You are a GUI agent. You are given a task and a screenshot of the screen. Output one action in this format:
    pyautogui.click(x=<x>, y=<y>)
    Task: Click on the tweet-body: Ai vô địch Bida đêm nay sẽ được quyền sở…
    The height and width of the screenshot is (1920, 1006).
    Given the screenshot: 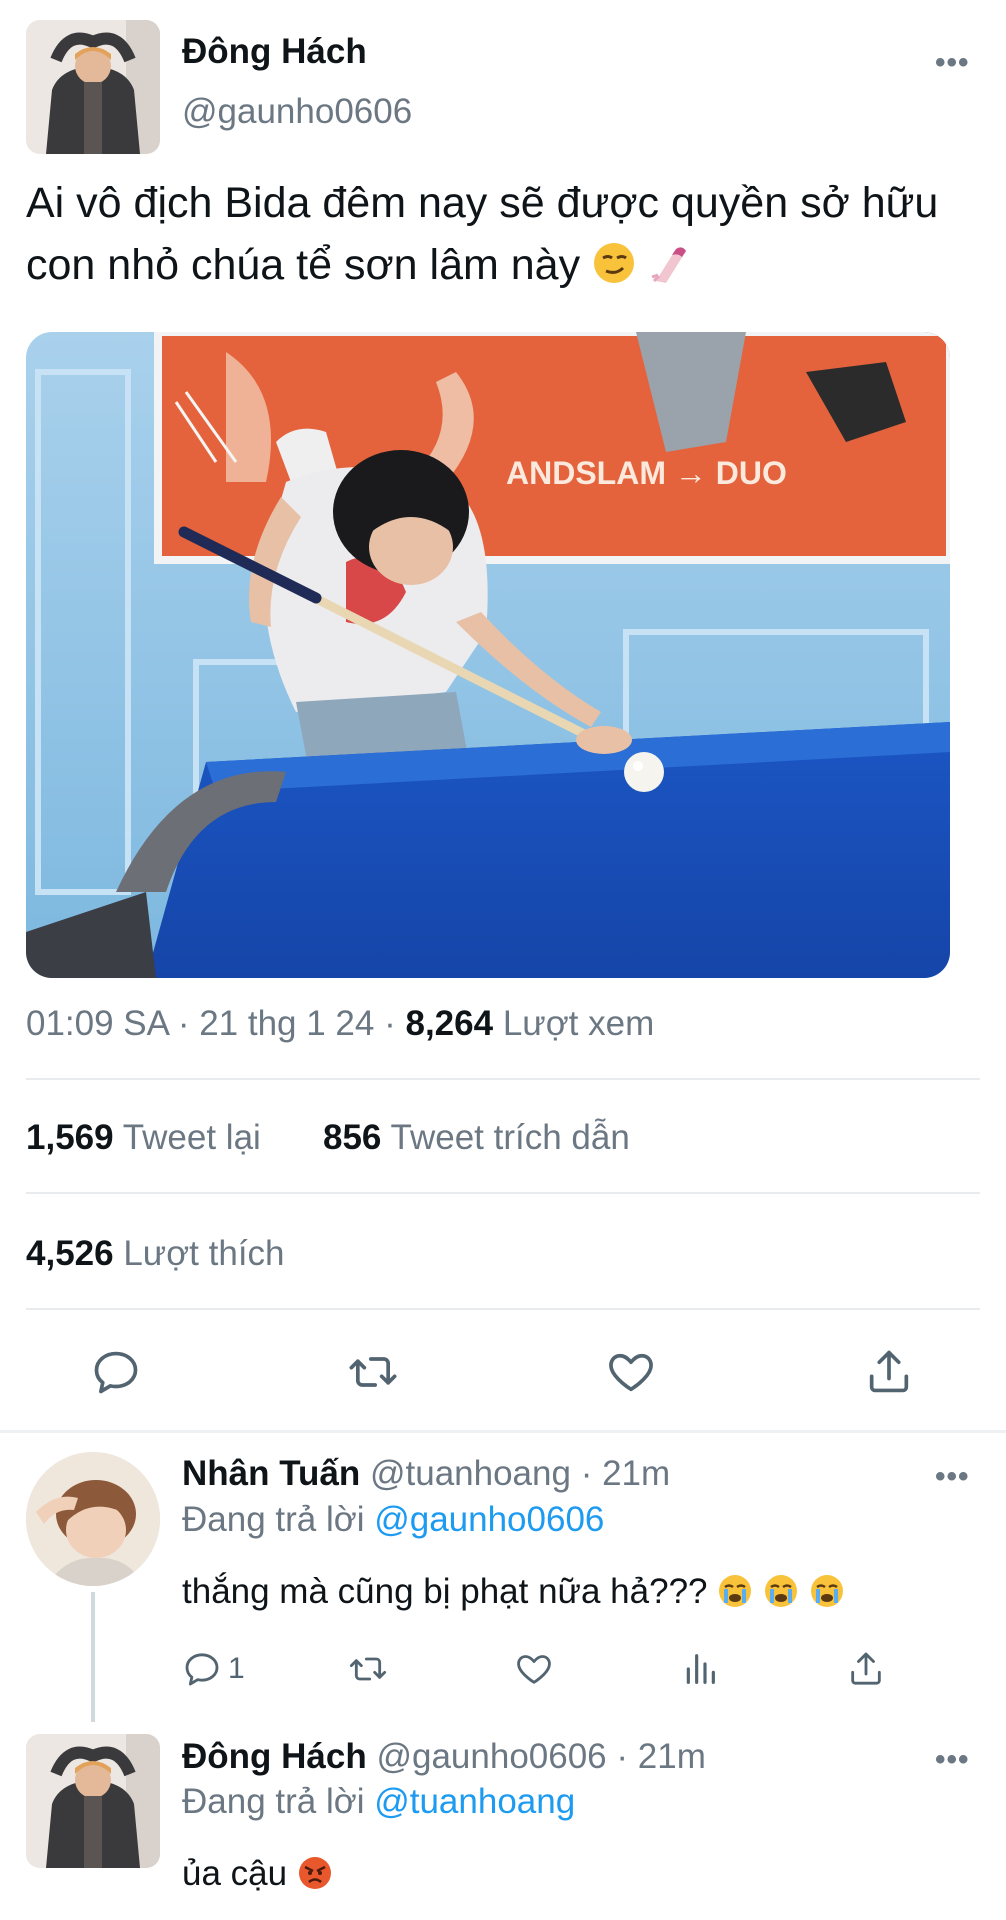 What is the action you would take?
    pyautogui.click(x=482, y=234)
    